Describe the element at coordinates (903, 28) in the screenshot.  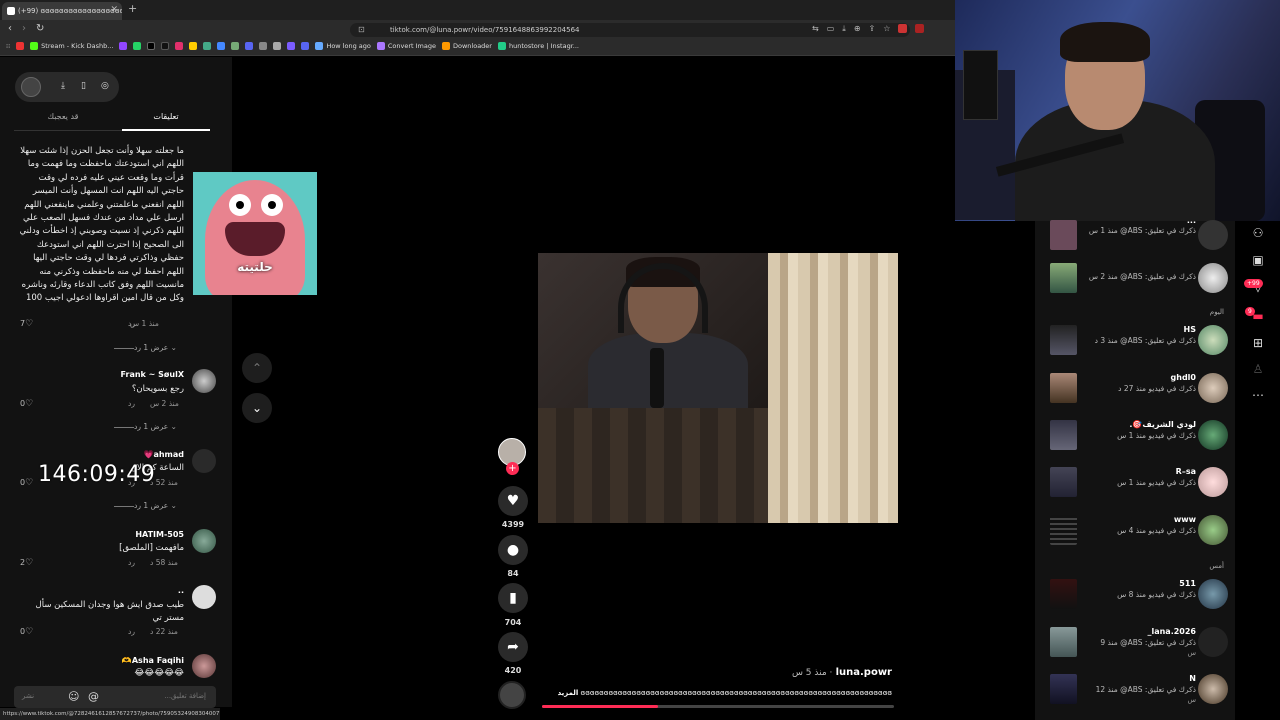
I see `extension-icon` at that location.